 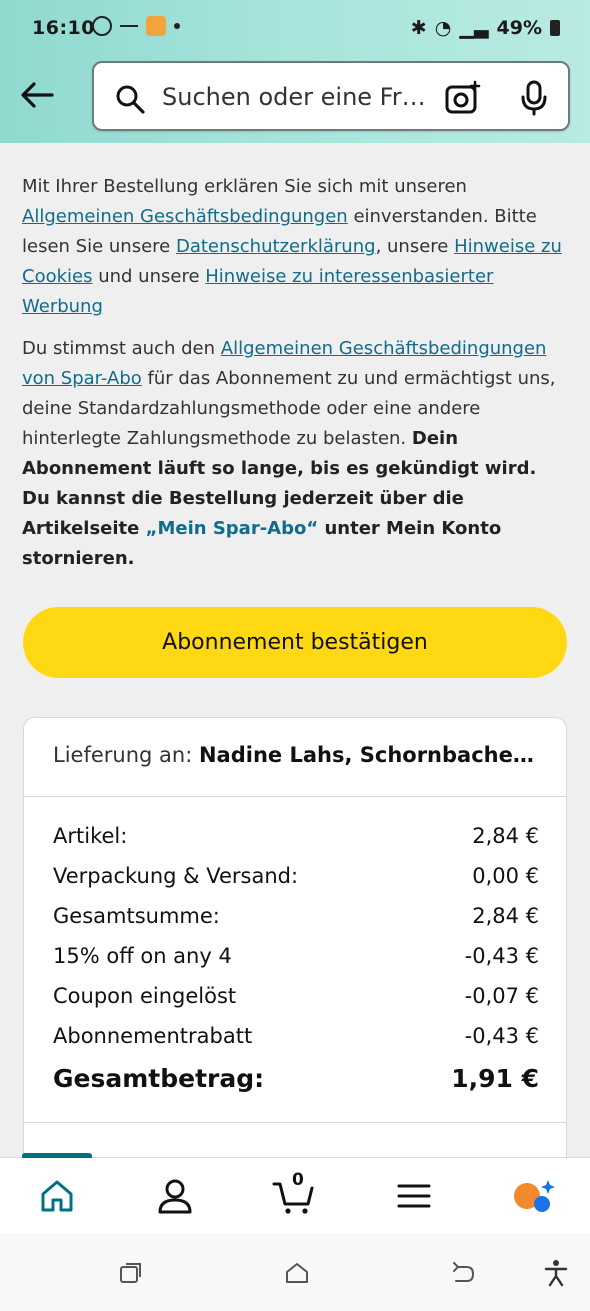 What do you see at coordinates (57, 1155) in the screenshot?
I see `active-tab-indicator` at bounding box center [57, 1155].